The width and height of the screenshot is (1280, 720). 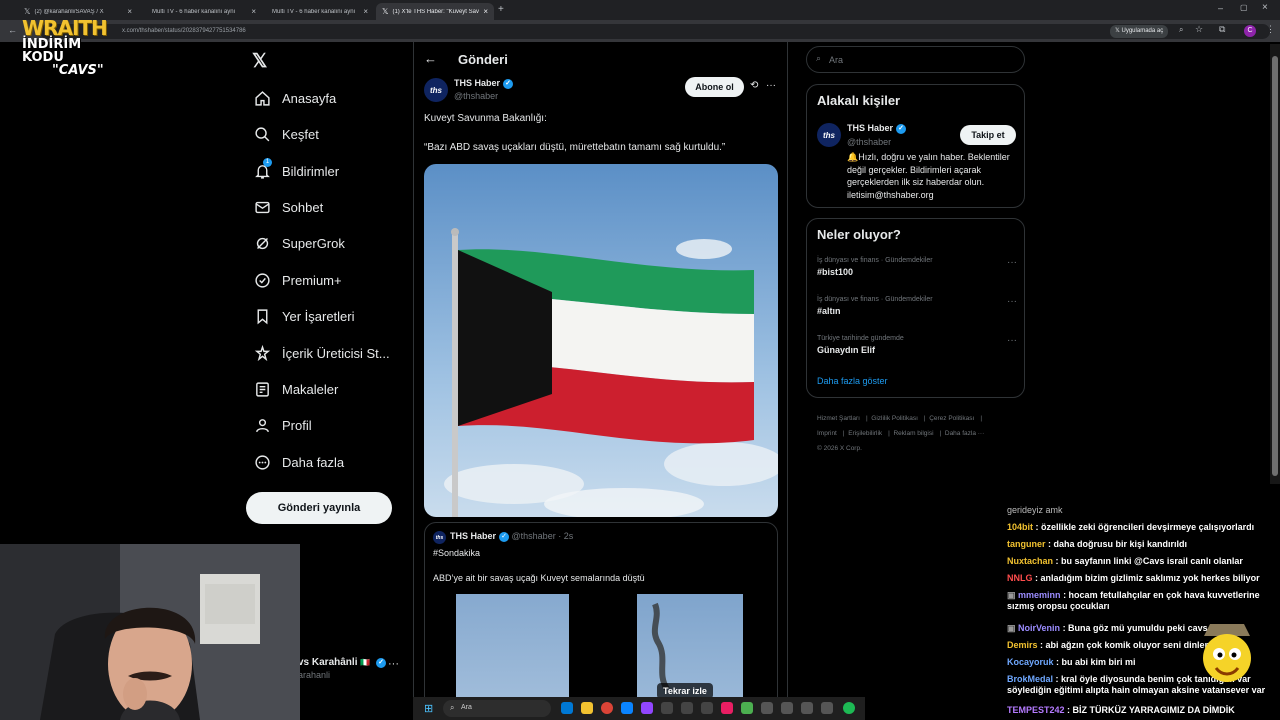 I want to click on nav-articles: Makaleler, so click(x=295, y=389).